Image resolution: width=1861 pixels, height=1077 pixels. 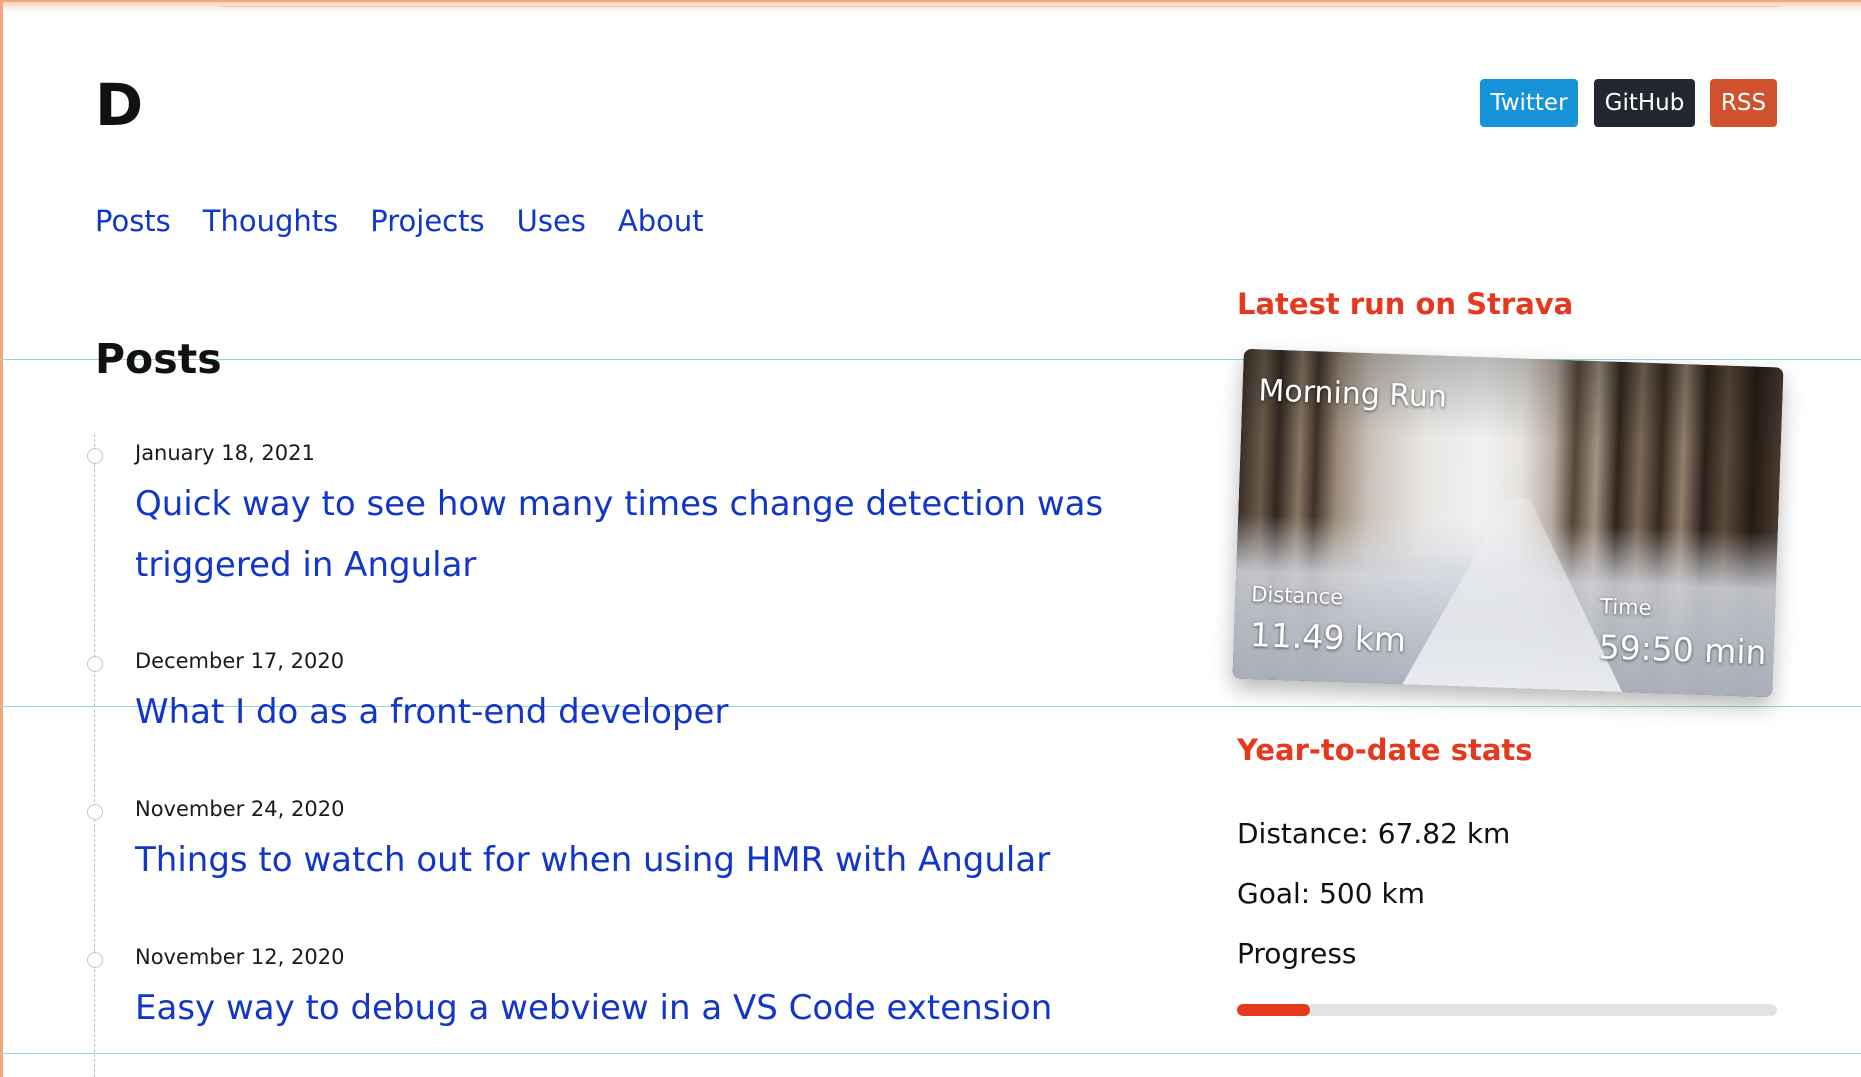 I want to click on run-time-value: 59:50 min, so click(x=1683, y=650).